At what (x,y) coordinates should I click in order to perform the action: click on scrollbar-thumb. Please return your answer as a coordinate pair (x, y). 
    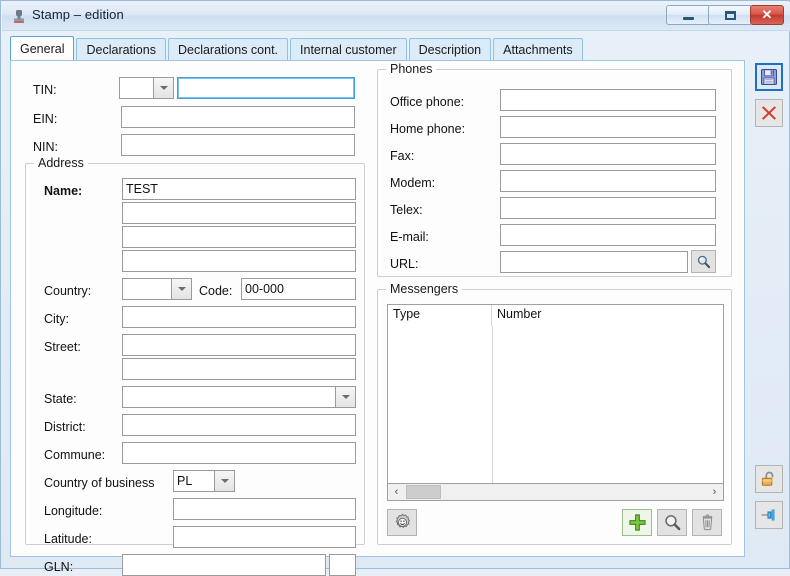
    Looking at the image, I should click on (423, 492).